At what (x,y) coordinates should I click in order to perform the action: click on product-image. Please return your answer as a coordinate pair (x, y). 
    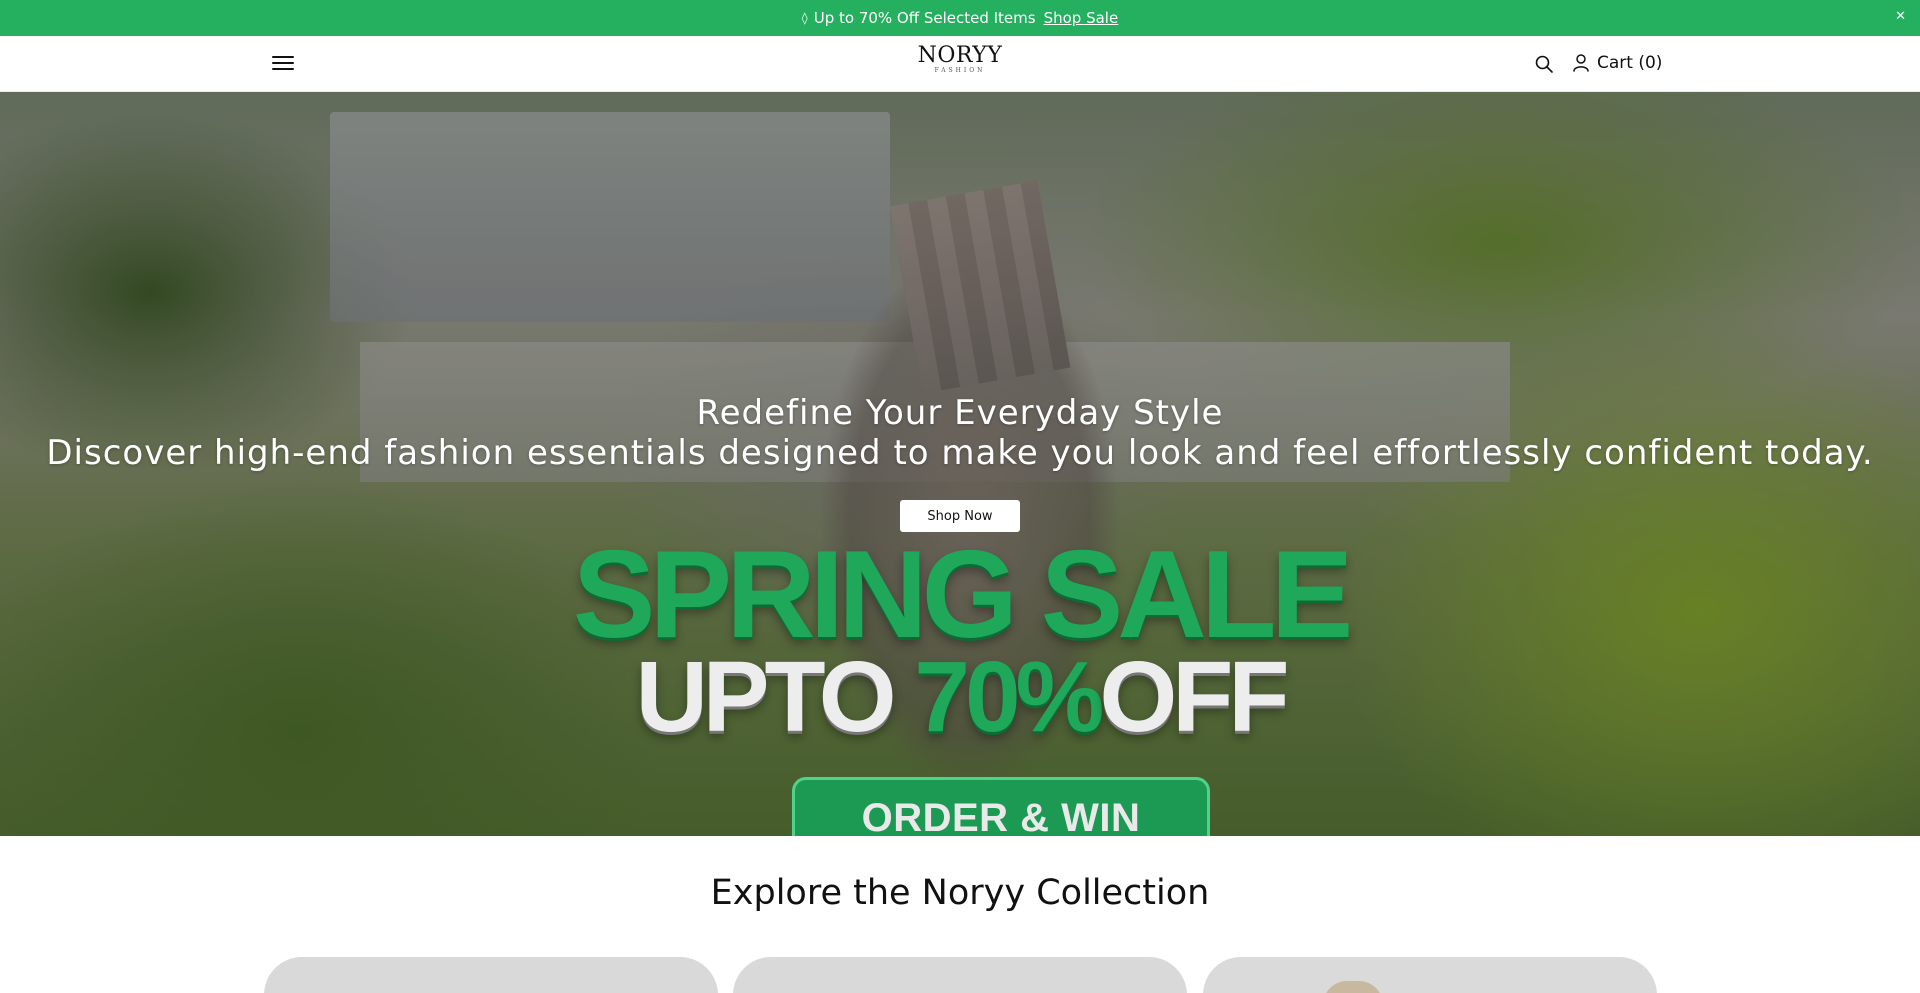
    Looking at the image, I should click on (1353, 987).